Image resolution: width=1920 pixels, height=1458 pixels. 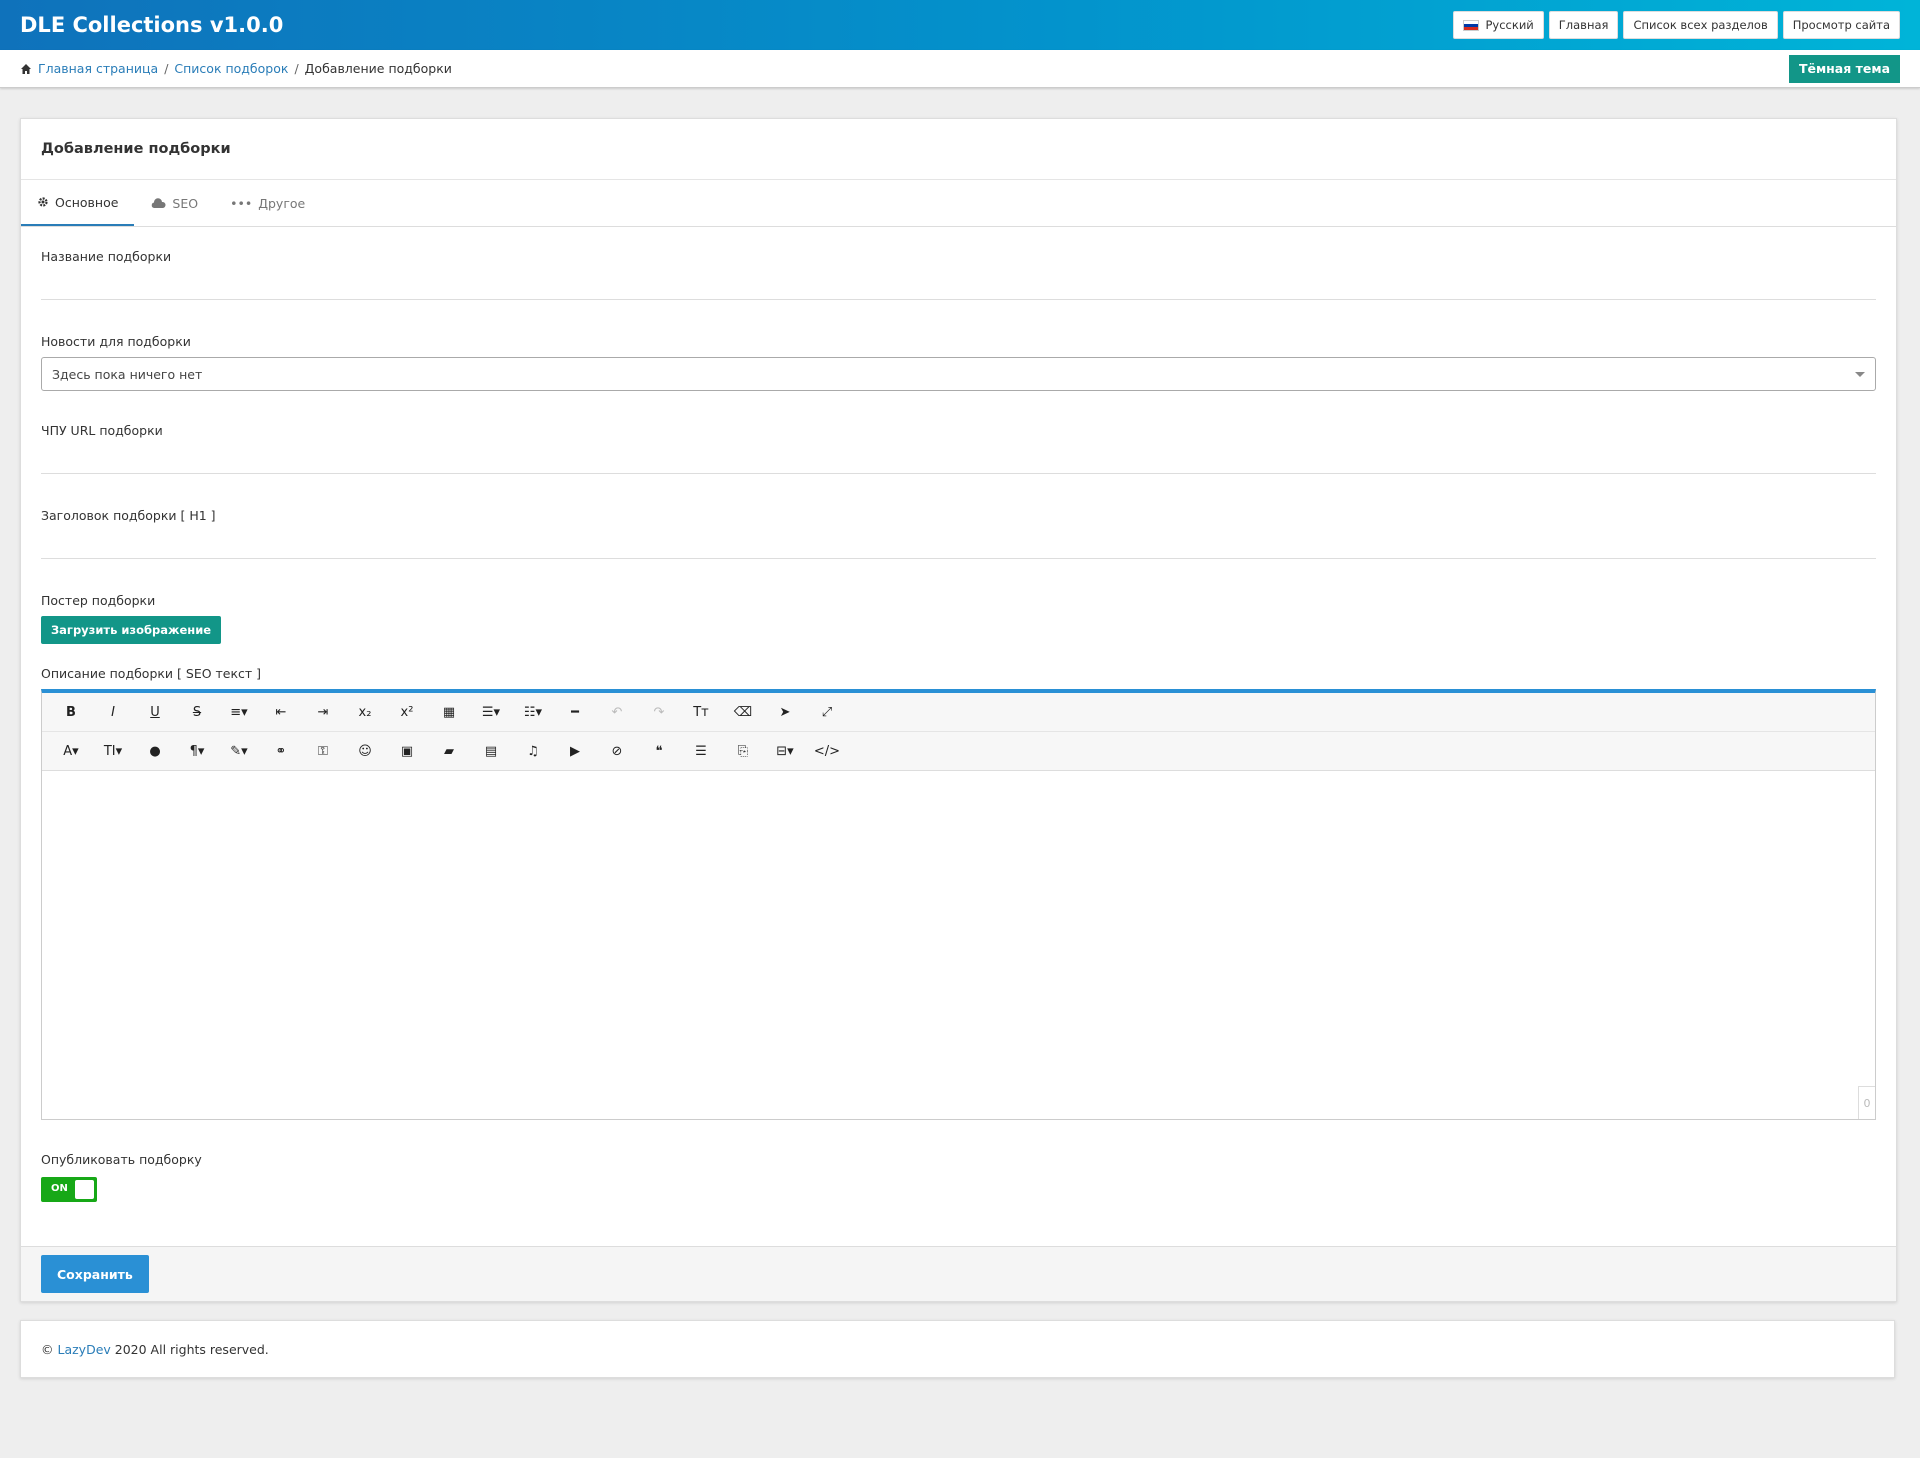 What do you see at coordinates (155, 751) in the screenshot?
I see `color-button: ●` at bounding box center [155, 751].